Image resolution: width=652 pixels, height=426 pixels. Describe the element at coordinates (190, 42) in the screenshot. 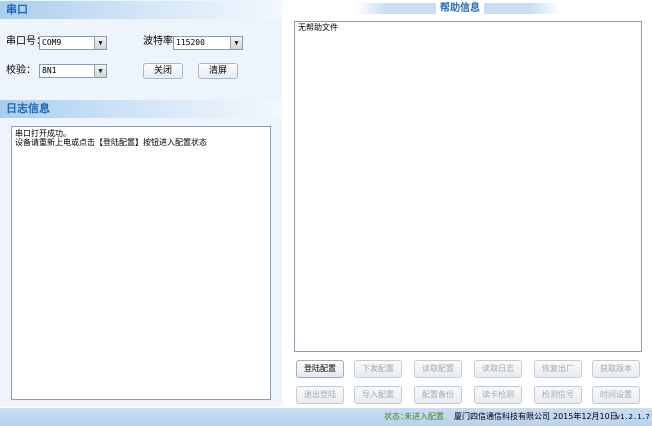

I see `baud-value: 115200` at that location.